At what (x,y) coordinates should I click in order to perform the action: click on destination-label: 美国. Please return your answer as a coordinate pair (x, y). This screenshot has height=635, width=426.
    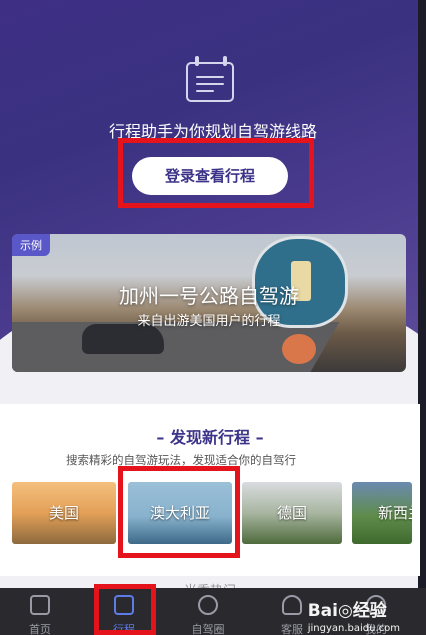
    Looking at the image, I should click on (63, 513).